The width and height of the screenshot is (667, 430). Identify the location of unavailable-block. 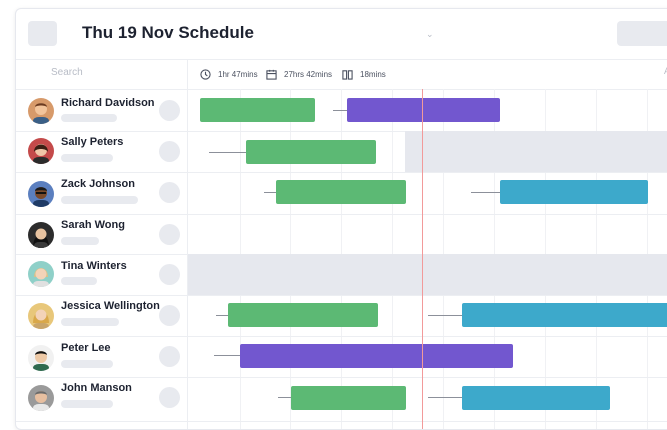
(536, 151).